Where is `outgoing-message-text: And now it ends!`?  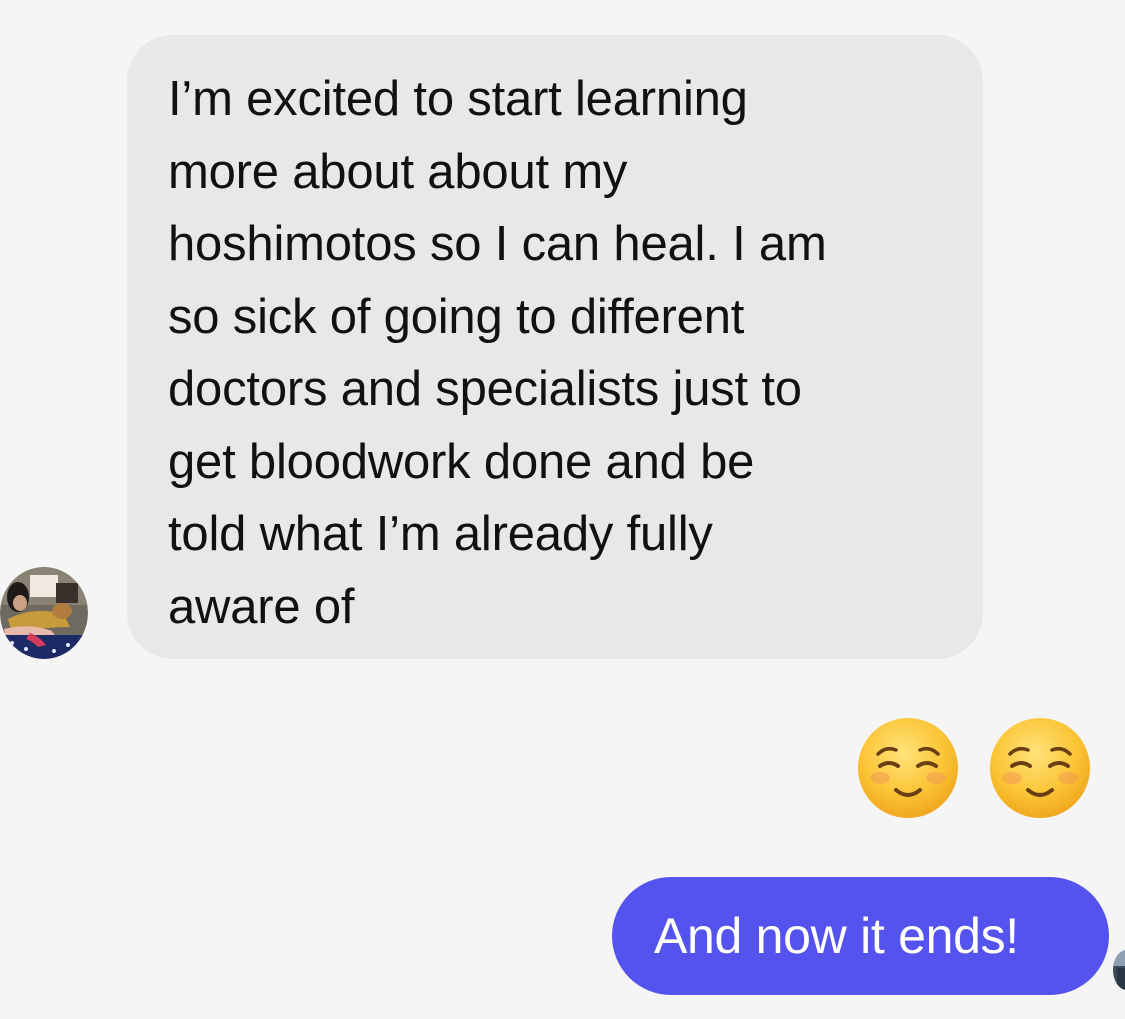
outgoing-message-text: And now it ends! is located at coordinates (836, 936).